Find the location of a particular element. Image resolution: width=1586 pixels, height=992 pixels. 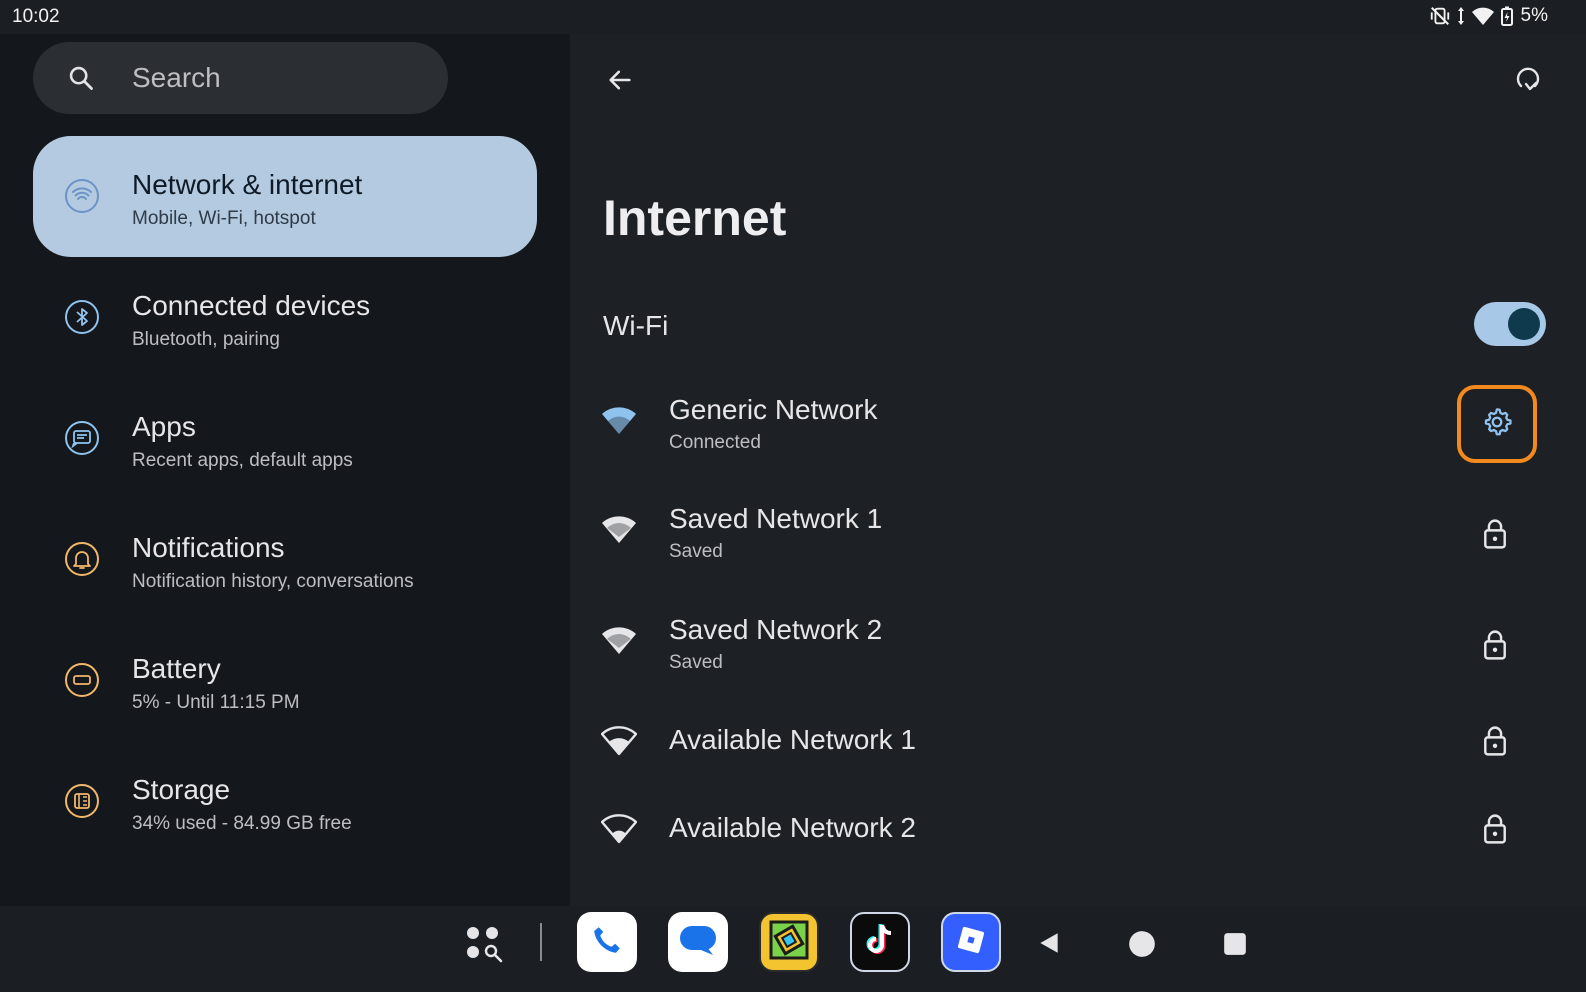

nav-back-button is located at coordinates (1049, 945).